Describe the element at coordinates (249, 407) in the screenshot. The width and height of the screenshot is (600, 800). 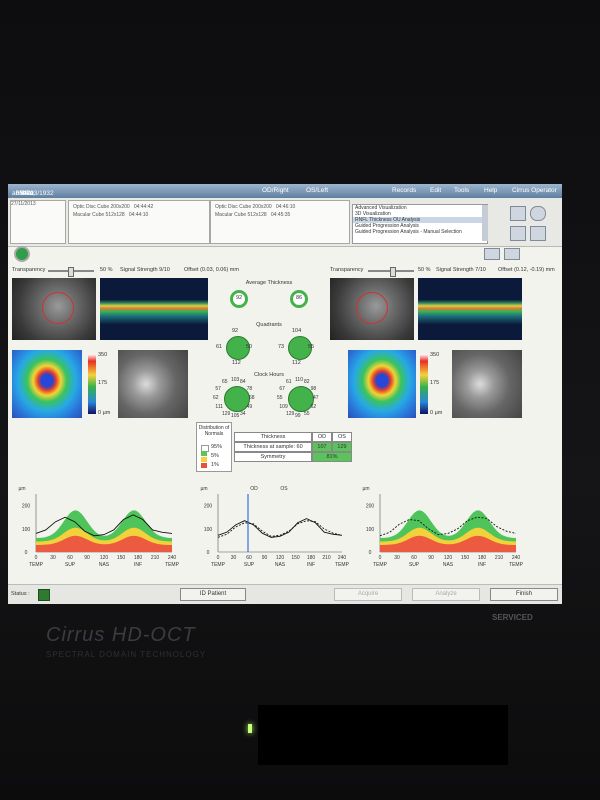
I see `clock-hour-value: 49` at that location.